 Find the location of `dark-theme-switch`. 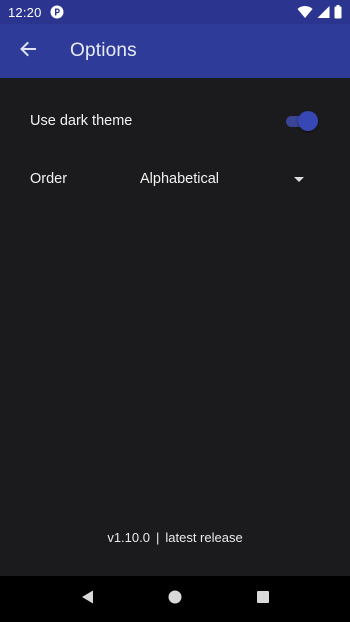

dark-theme-switch is located at coordinates (302, 121).